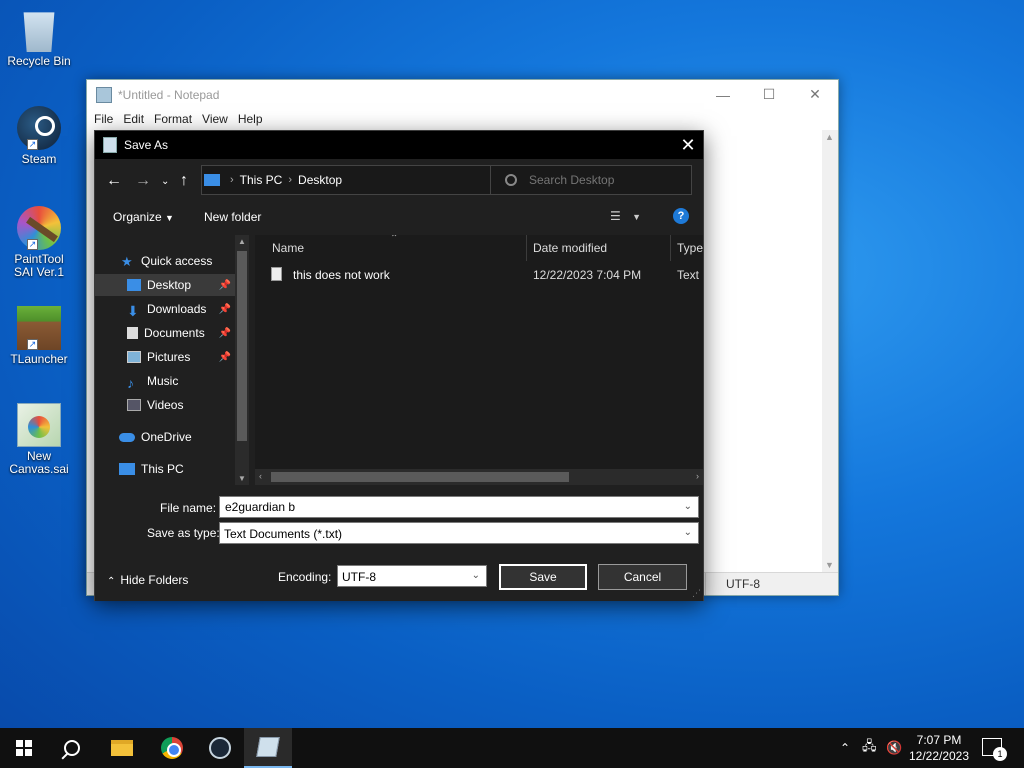 This screenshot has height=768, width=1024. I want to click on desktop-icon-painttool-sai: ↗ PaintTool SAI Ver.1, so click(39, 242).